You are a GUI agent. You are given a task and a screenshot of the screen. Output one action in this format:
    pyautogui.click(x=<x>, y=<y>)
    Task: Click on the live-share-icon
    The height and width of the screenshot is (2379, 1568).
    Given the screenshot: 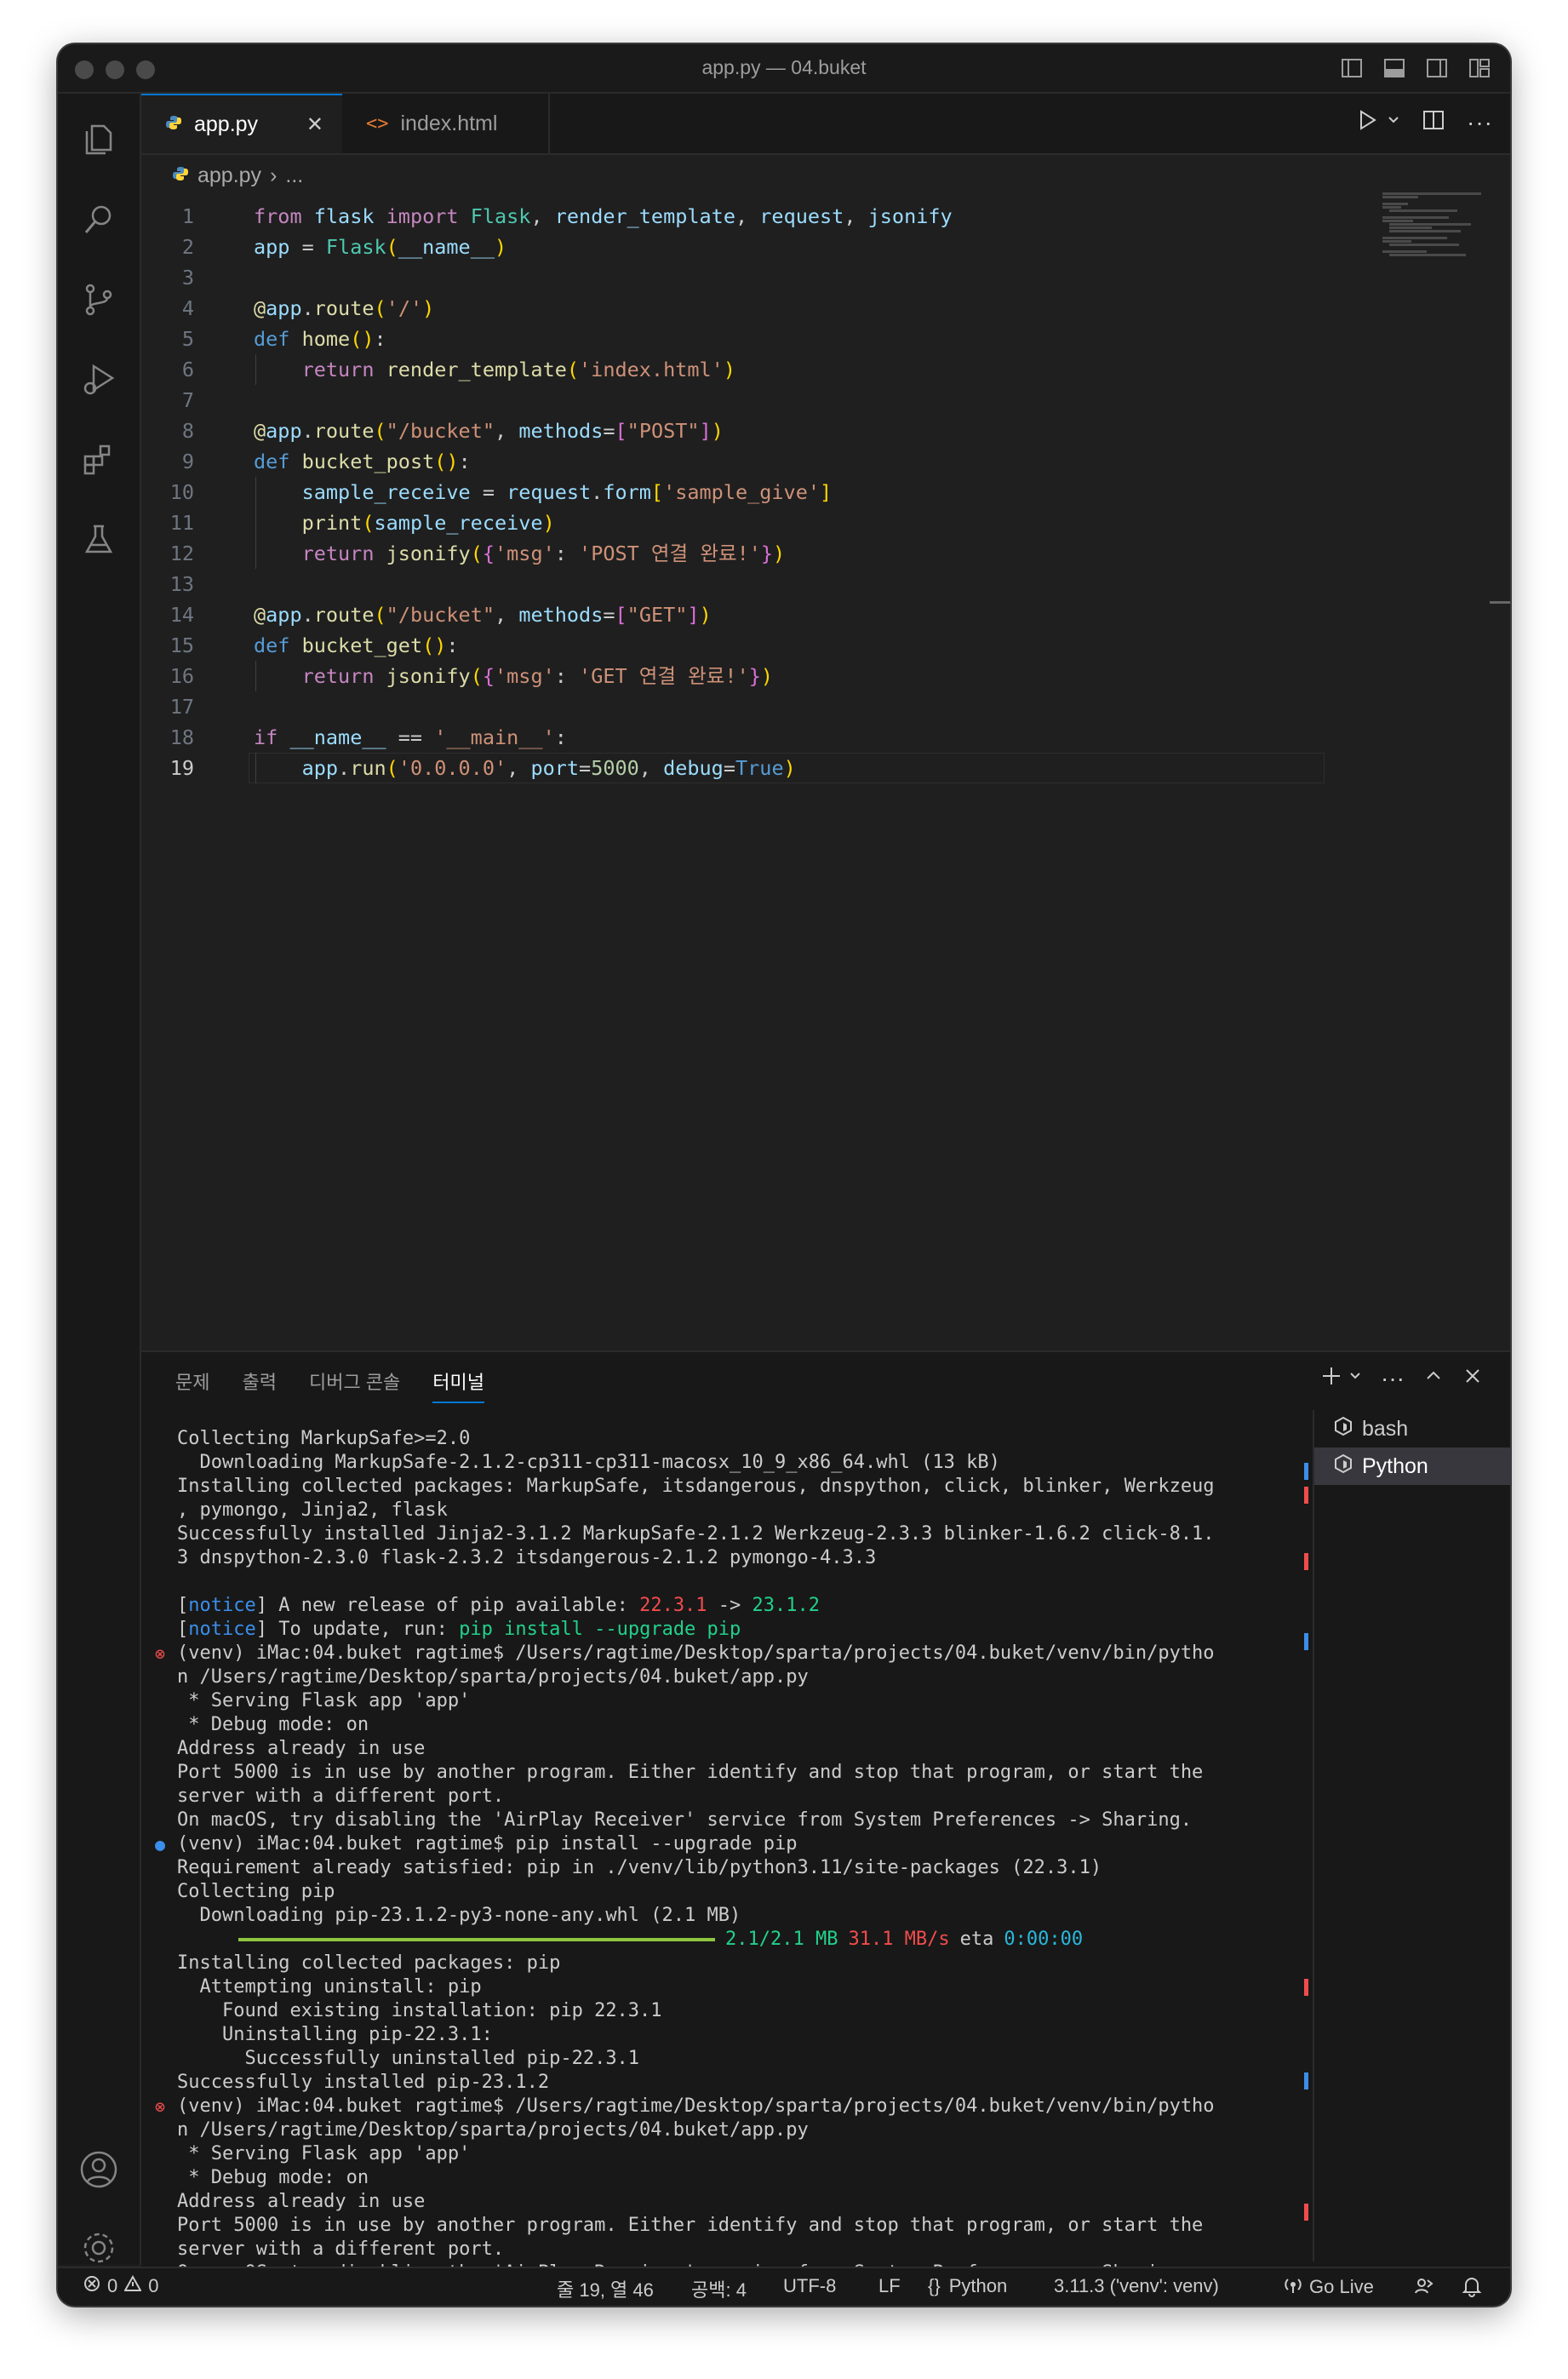 What is the action you would take?
    pyautogui.click(x=1424, y=2288)
    